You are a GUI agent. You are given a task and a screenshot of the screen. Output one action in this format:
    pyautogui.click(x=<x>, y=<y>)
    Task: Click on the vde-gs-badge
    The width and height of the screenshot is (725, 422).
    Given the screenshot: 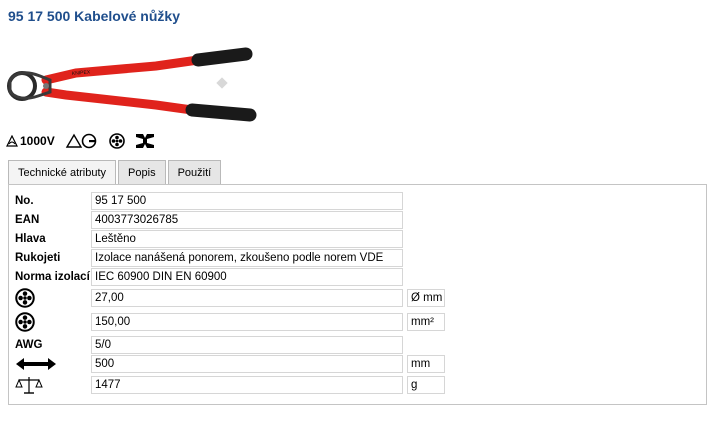 What is the action you would take?
    pyautogui.click(x=82, y=141)
    